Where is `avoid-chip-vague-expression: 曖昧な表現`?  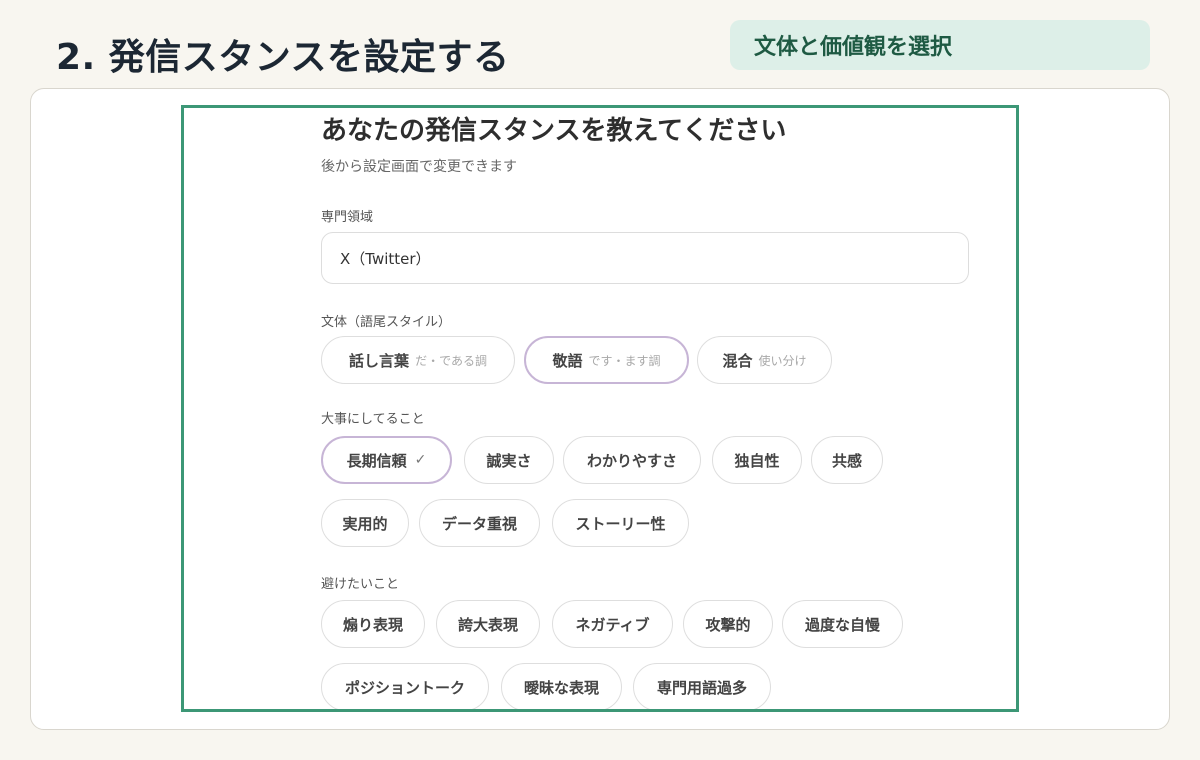 avoid-chip-vague-expression: 曖昧な表現 is located at coordinates (561, 686).